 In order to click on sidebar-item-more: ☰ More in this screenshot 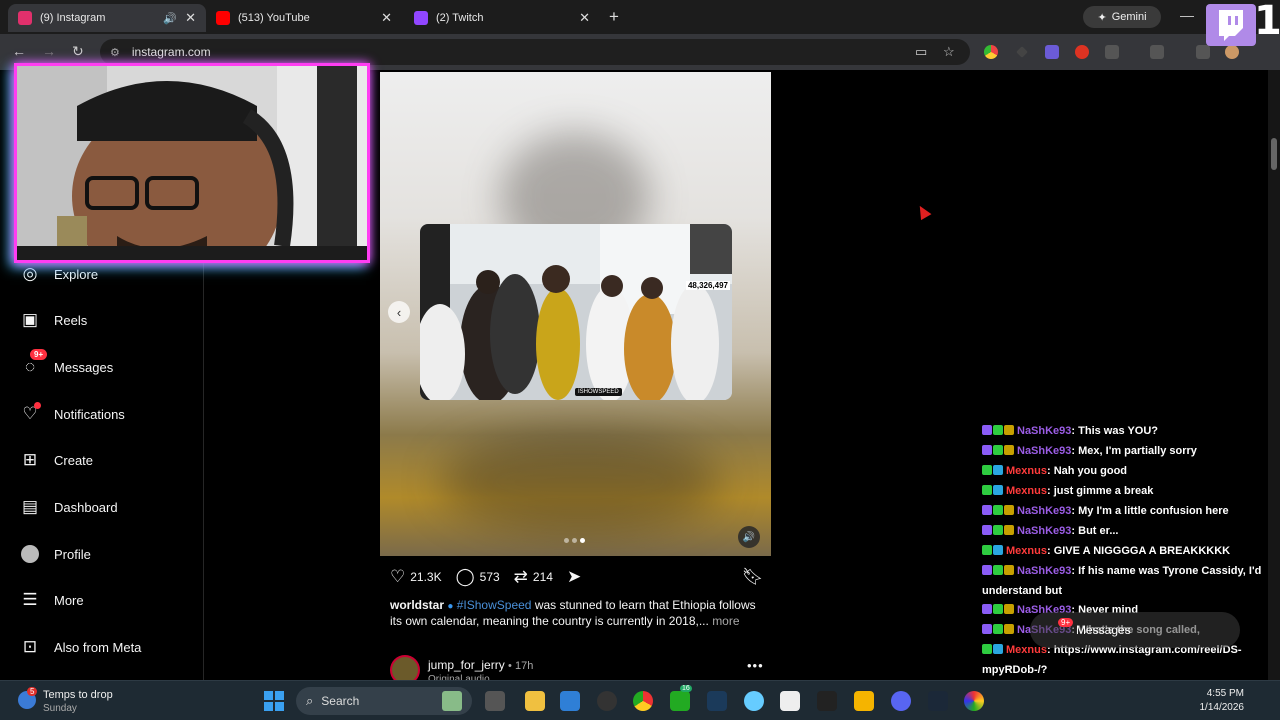, I will do `click(51, 600)`.